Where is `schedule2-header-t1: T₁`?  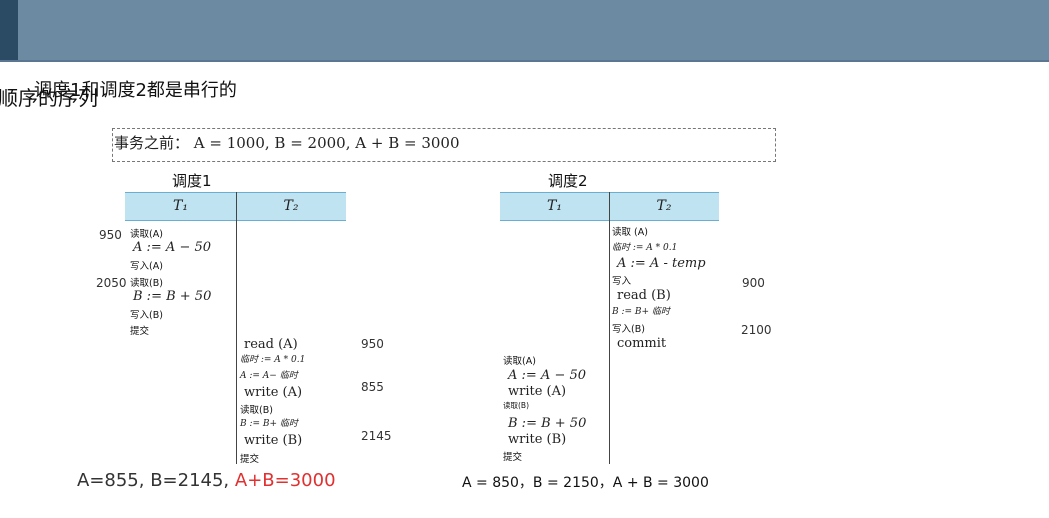
schedule2-header-t1: T₁ is located at coordinates (554, 206).